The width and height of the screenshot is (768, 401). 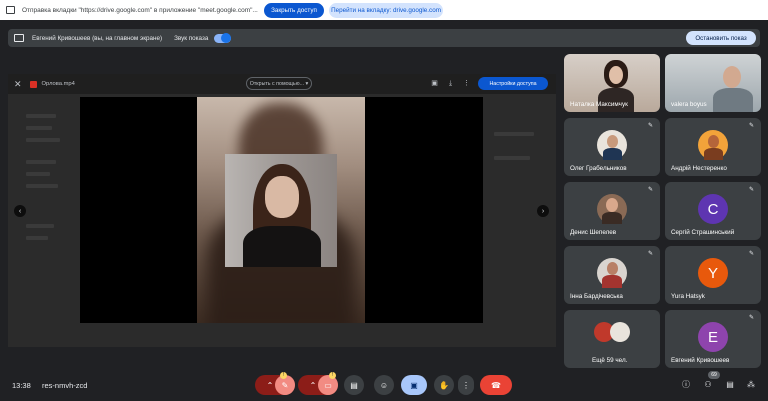 What do you see at coordinates (699, 168) in the screenshot?
I see `participant-name: Андрій Нестеренко` at bounding box center [699, 168].